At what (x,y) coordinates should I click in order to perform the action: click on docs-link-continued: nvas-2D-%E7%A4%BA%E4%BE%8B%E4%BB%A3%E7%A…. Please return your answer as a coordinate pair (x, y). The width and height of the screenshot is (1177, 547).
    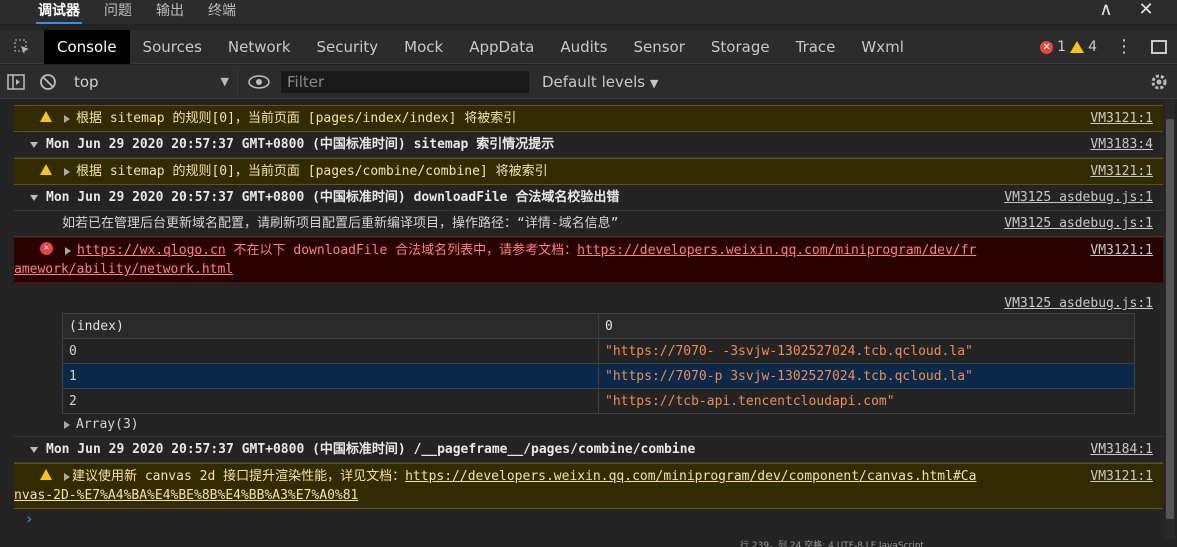
    Looking at the image, I should click on (186, 495).